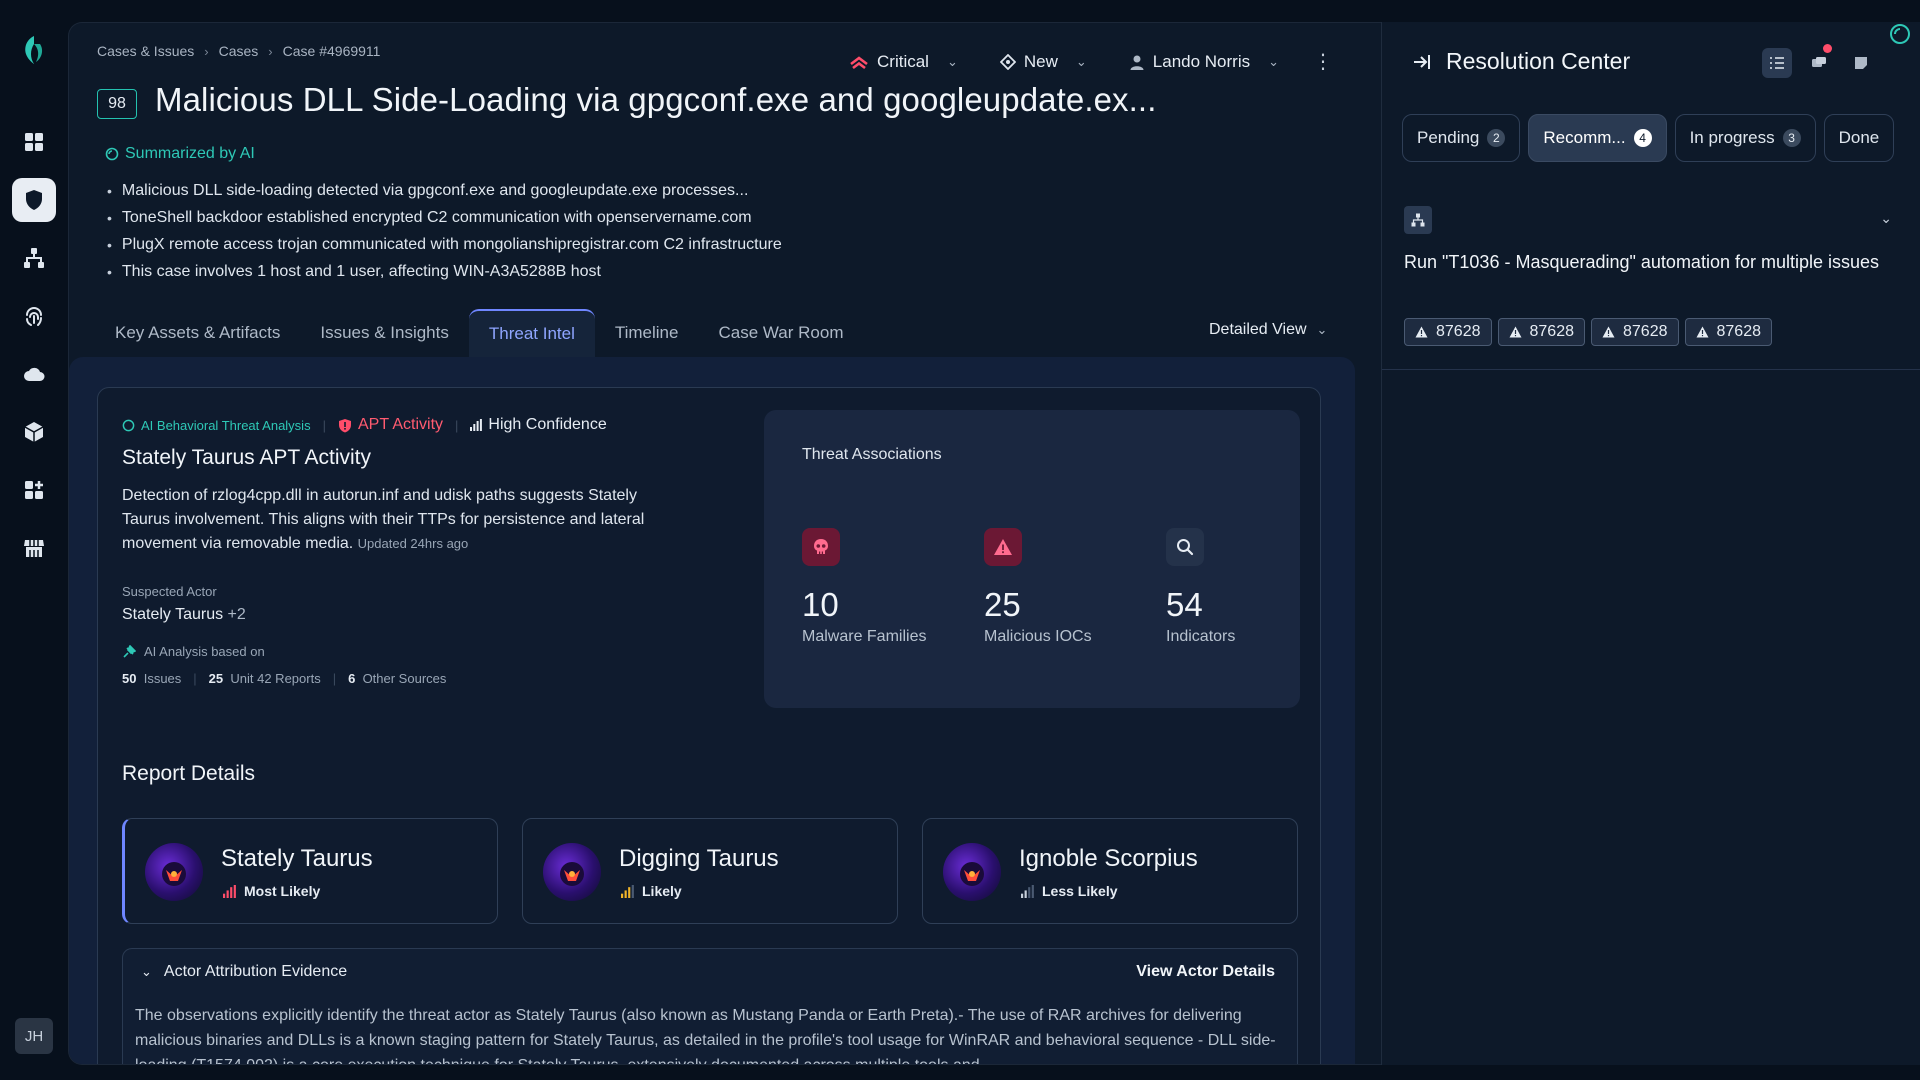  What do you see at coordinates (864, 636) in the screenshot?
I see `stat-label: Malware Families` at bounding box center [864, 636].